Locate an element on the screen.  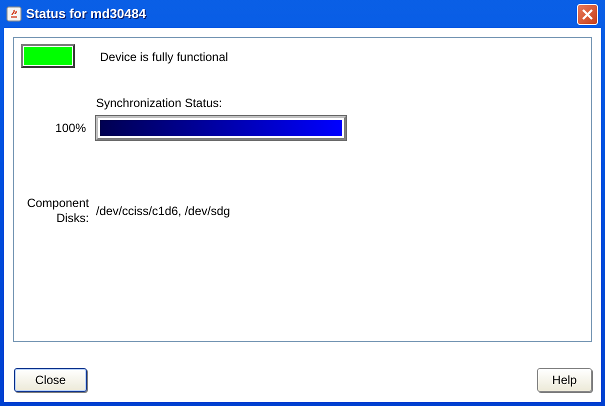
sync-percent: 100% is located at coordinates (70, 128).